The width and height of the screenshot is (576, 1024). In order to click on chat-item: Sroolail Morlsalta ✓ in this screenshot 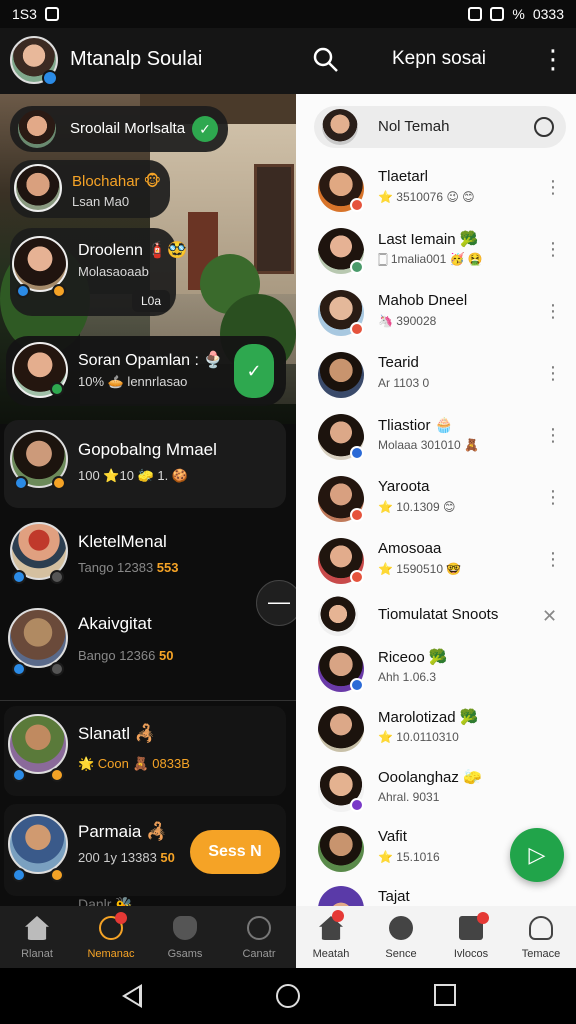, I will do `click(119, 129)`.